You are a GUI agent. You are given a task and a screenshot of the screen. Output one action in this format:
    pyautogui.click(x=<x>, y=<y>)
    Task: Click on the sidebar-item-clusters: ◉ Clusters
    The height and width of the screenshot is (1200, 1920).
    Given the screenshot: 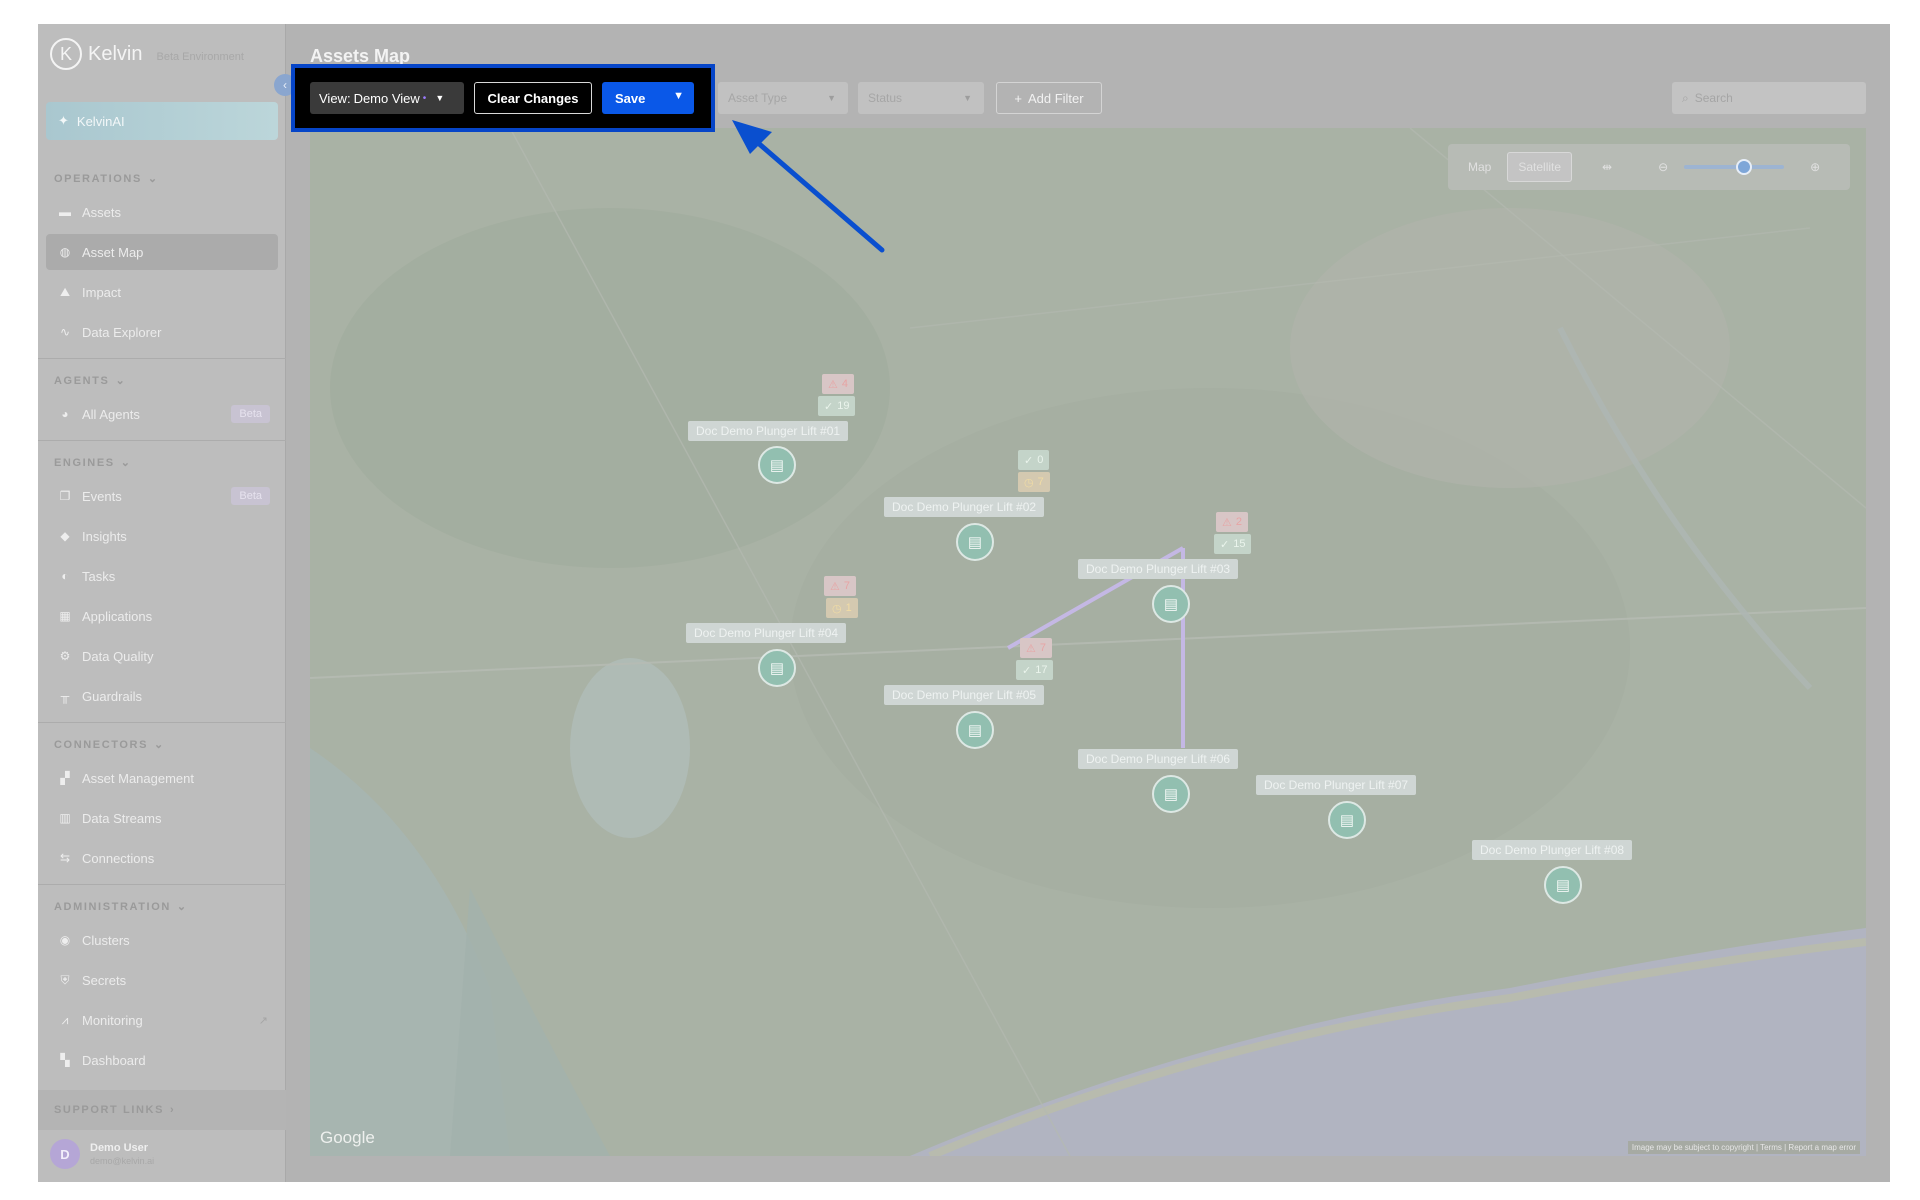 What is the action you would take?
    pyautogui.click(x=162, y=940)
    